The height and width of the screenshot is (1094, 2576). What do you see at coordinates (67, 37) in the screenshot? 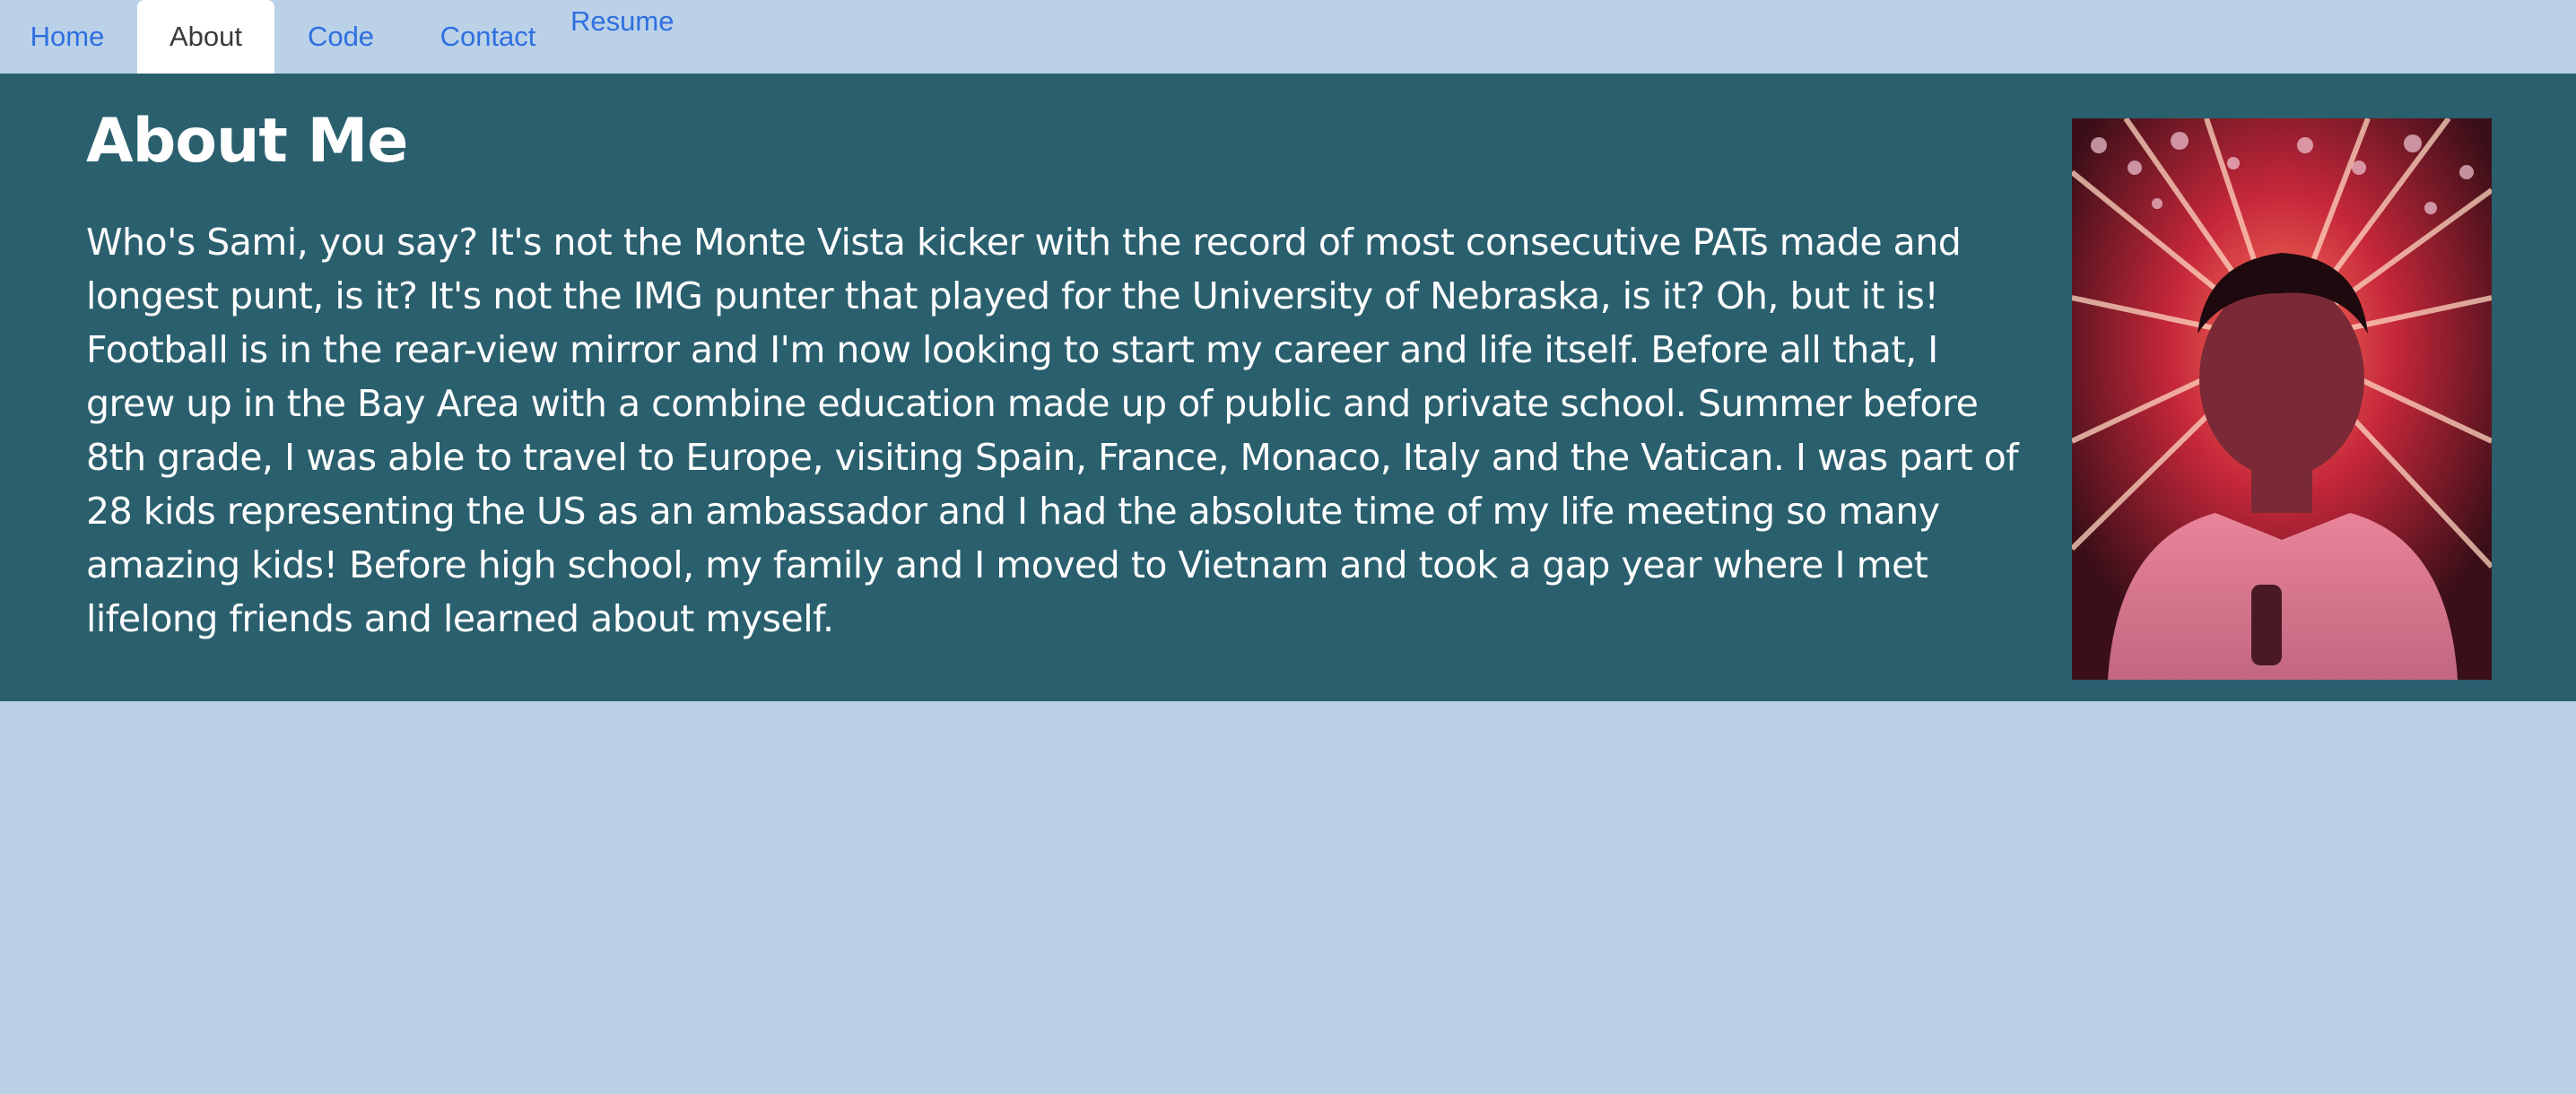
I see `nav-home-link: Home` at bounding box center [67, 37].